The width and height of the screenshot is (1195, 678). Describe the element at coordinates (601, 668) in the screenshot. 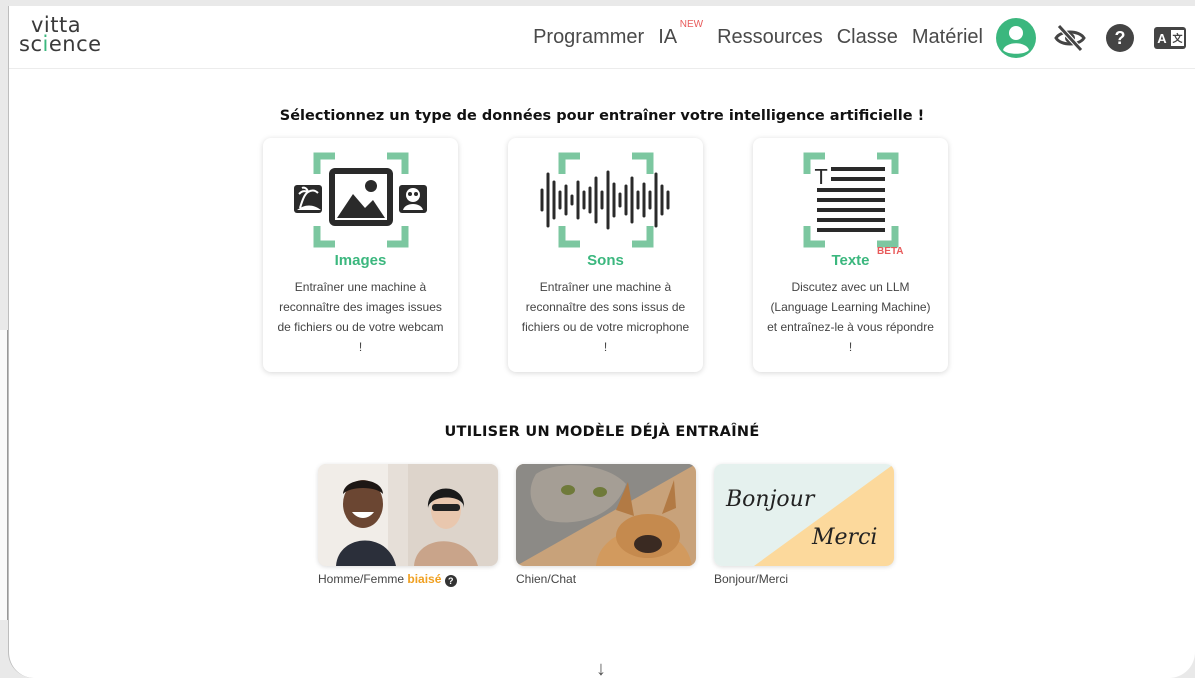

I see `scroll-down-arrow-icon: ↓` at that location.